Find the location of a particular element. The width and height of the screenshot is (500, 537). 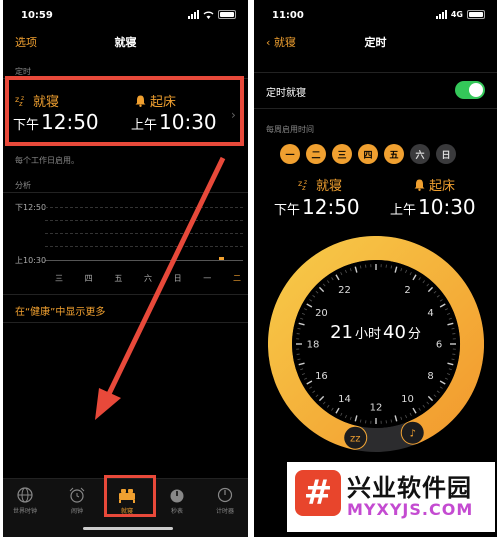

repeat-label: 每周启用时间 is located at coordinates (290, 129).